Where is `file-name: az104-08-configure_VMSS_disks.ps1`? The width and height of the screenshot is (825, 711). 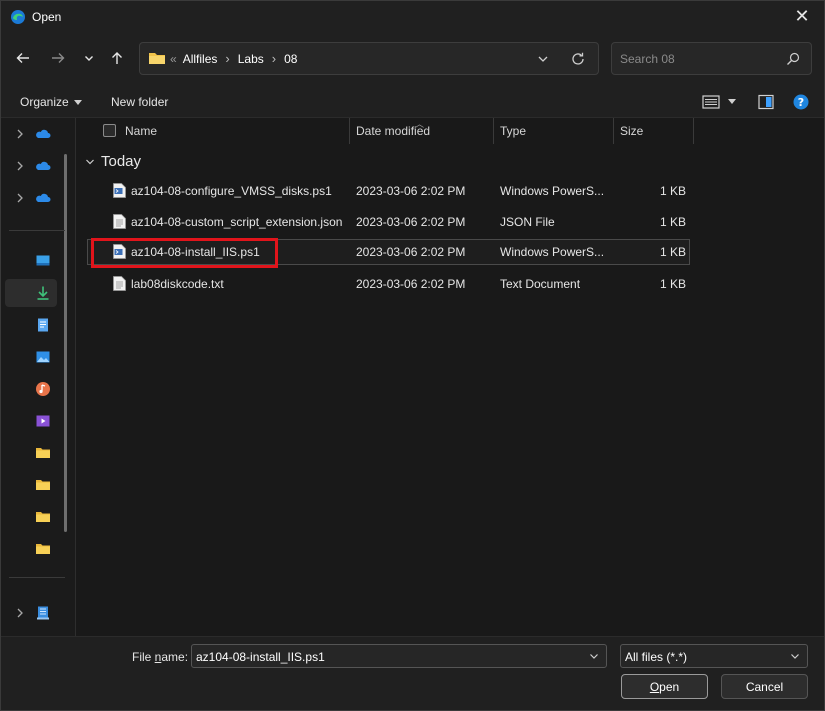 file-name: az104-08-configure_VMSS_disks.ps1 is located at coordinates (231, 191).